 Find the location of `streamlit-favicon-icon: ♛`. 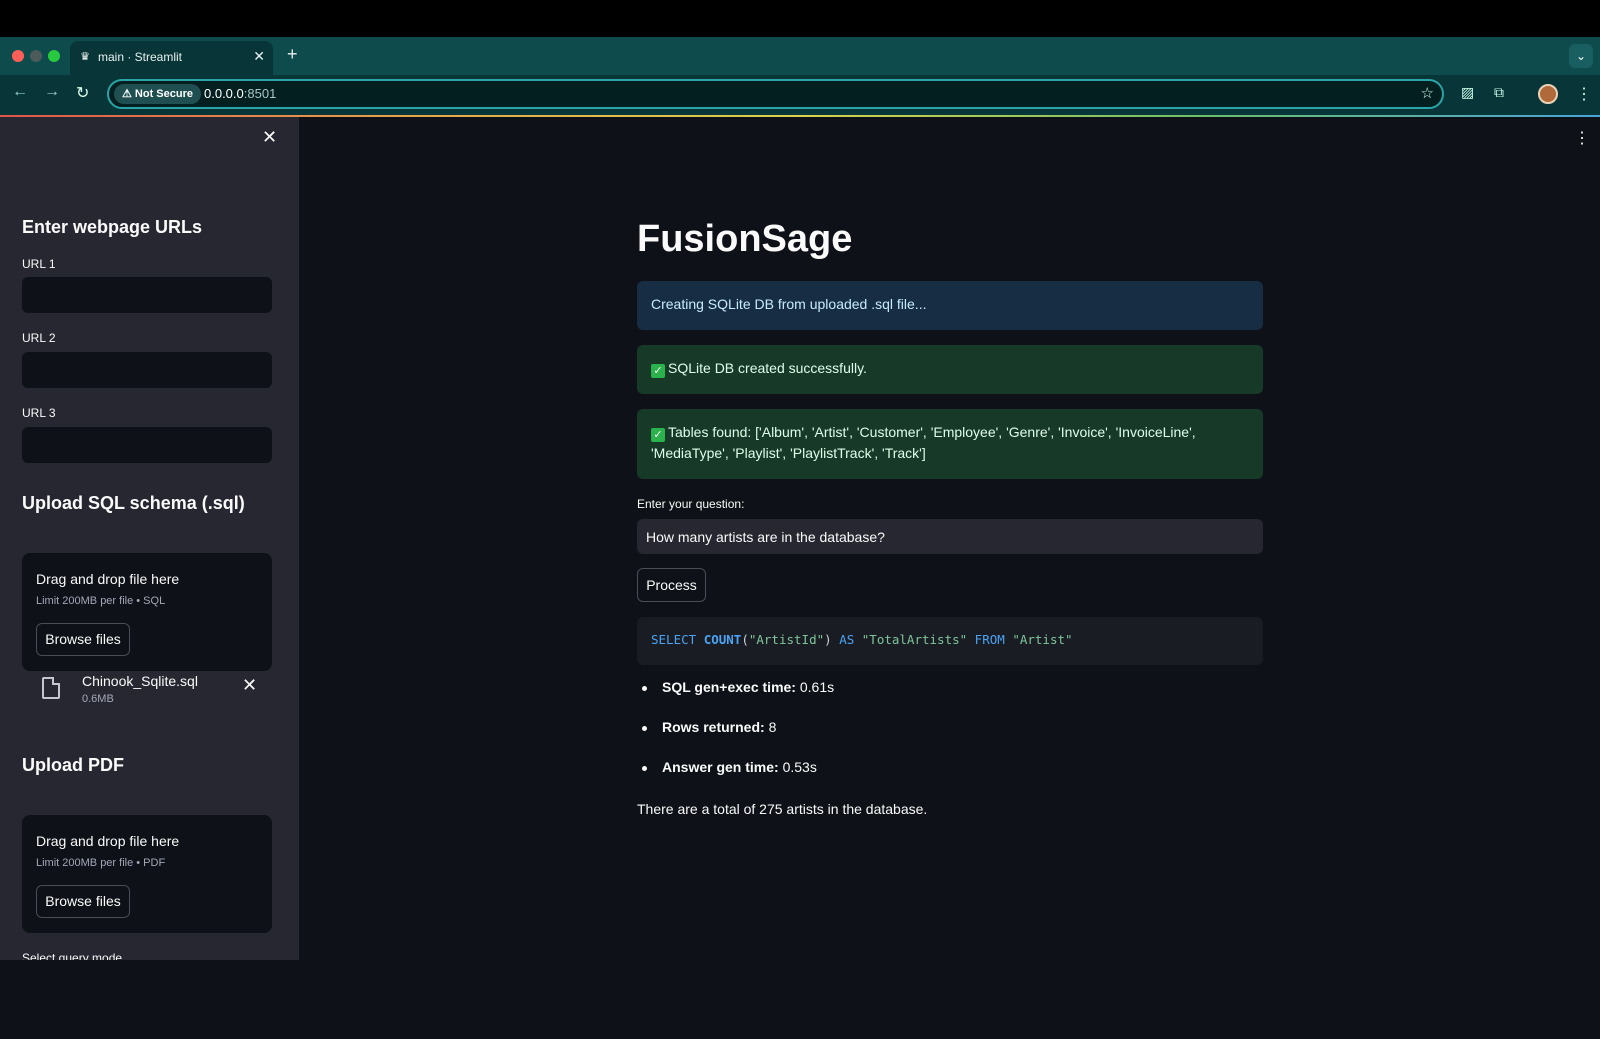

streamlit-favicon-icon: ♛ is located at coordinates (85, 57).